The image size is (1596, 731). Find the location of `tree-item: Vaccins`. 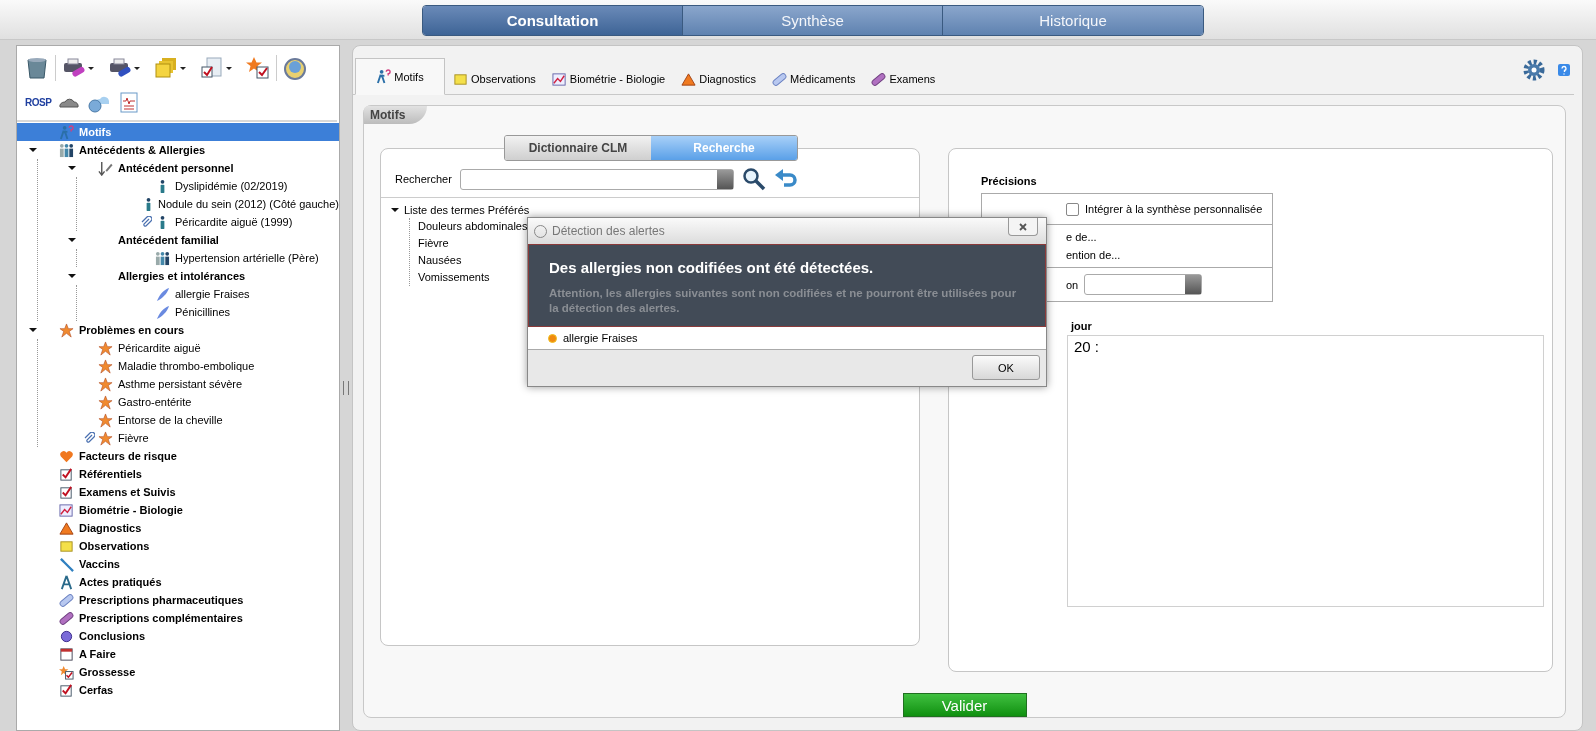

tree-item: Vaccins is located at coordinates (178, 564).